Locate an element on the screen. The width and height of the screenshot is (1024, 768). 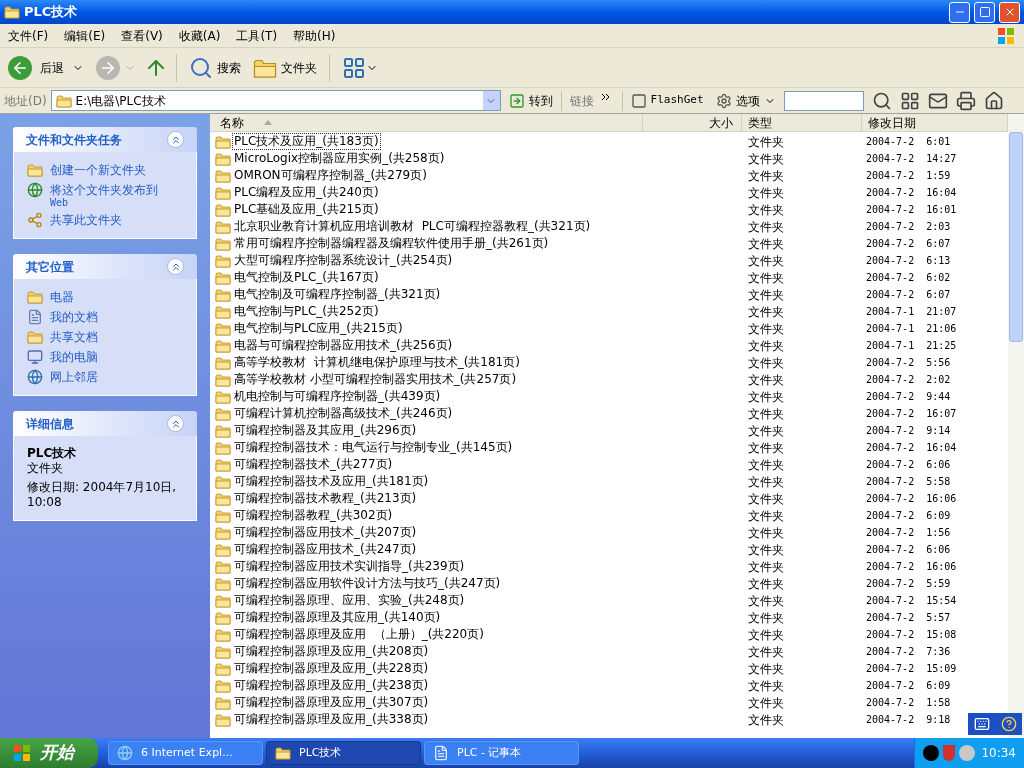
file-name: 电器与可编程控制器应用技术_(共256页) is located at coordinates (343, 345).